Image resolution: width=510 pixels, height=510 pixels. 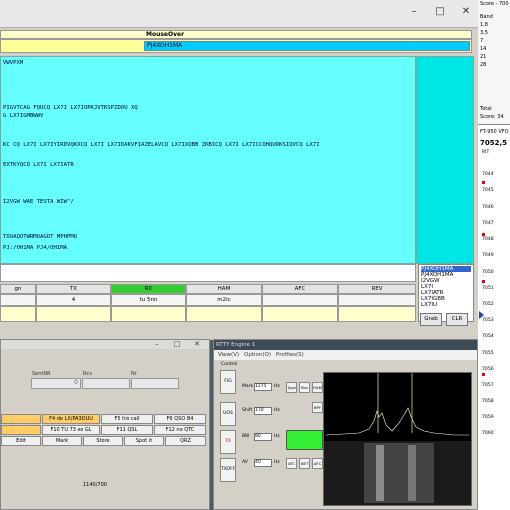 What do you see at coordinates (488, 207) in the screenshot?
I see `freq-tick: 7046` at bounding box center [488, 207].